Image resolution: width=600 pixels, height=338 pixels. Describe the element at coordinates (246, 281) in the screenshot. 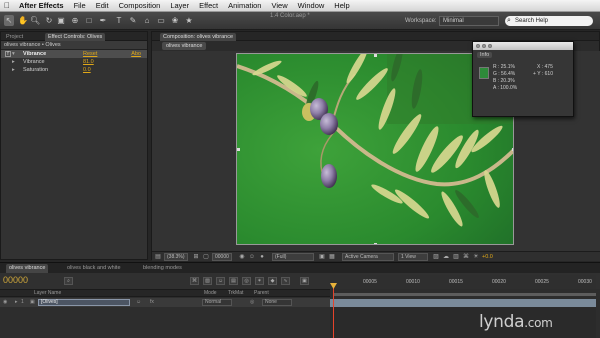

I see `motion-blur-icon: ◎` at that location.